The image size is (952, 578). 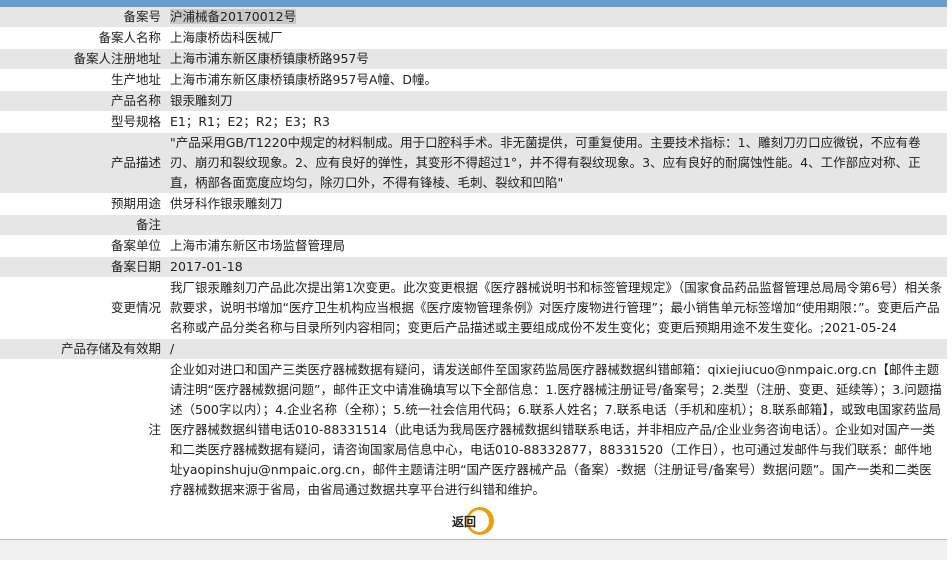 I want to click on field-value: E1；R1；E2；R2；E3；R3, so click(x=556, y=122).